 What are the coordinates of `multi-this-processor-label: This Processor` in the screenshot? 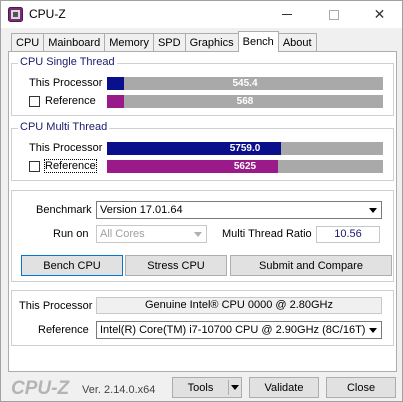 It's located at (66, 148).